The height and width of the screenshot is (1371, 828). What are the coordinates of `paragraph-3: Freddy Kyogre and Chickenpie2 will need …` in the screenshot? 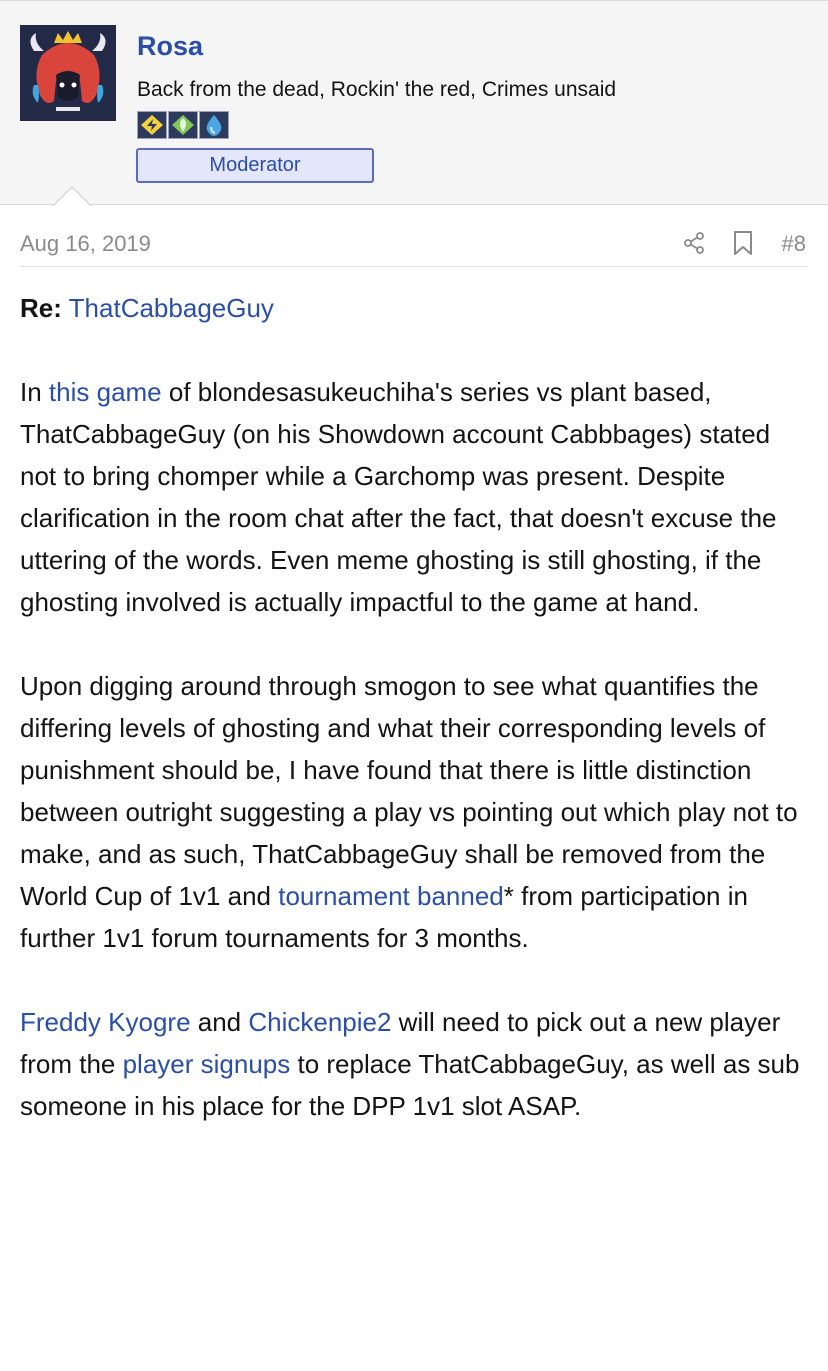 It's located at (410, 1064).